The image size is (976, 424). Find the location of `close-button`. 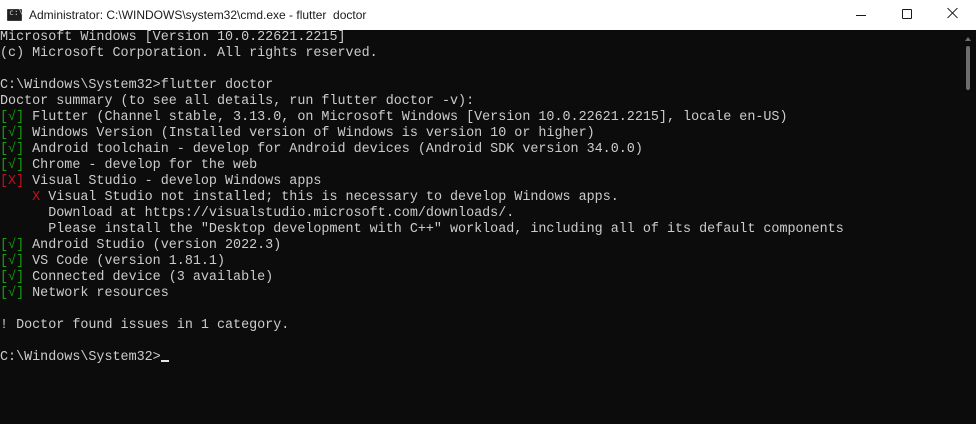

close-button is located at coordinates (953, 15).